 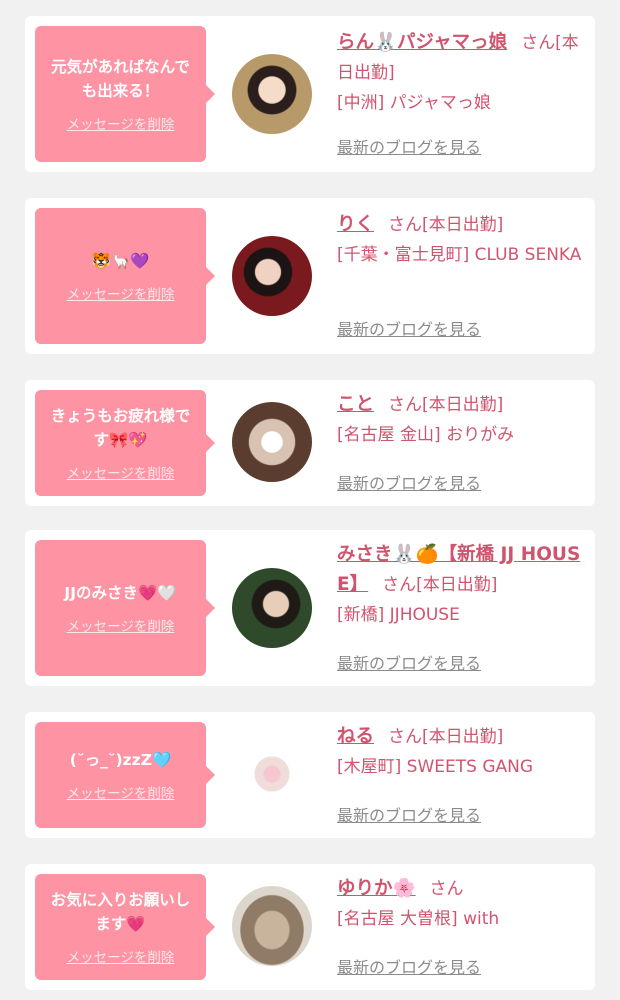 I want to click on message-bubble: お気に入りお願いします💗 メッセージを削除, so click(x=125, y=927).